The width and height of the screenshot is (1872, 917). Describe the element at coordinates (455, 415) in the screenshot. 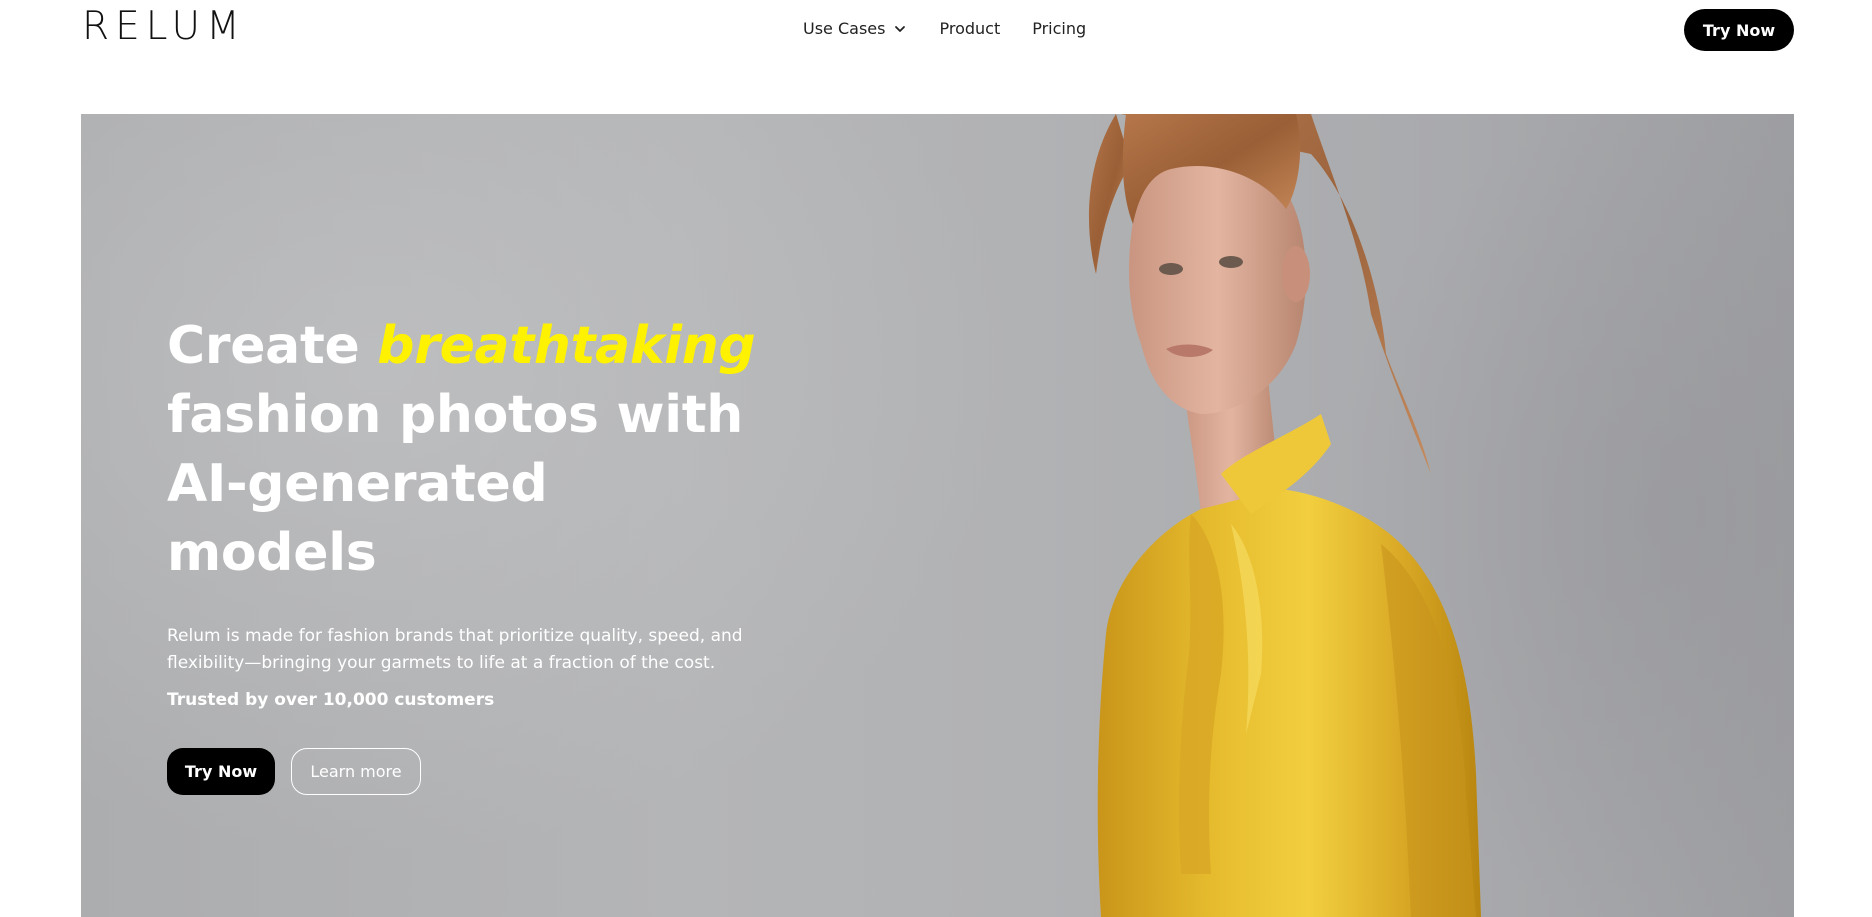

I see `headline-line2: fashion photos with` at that location.